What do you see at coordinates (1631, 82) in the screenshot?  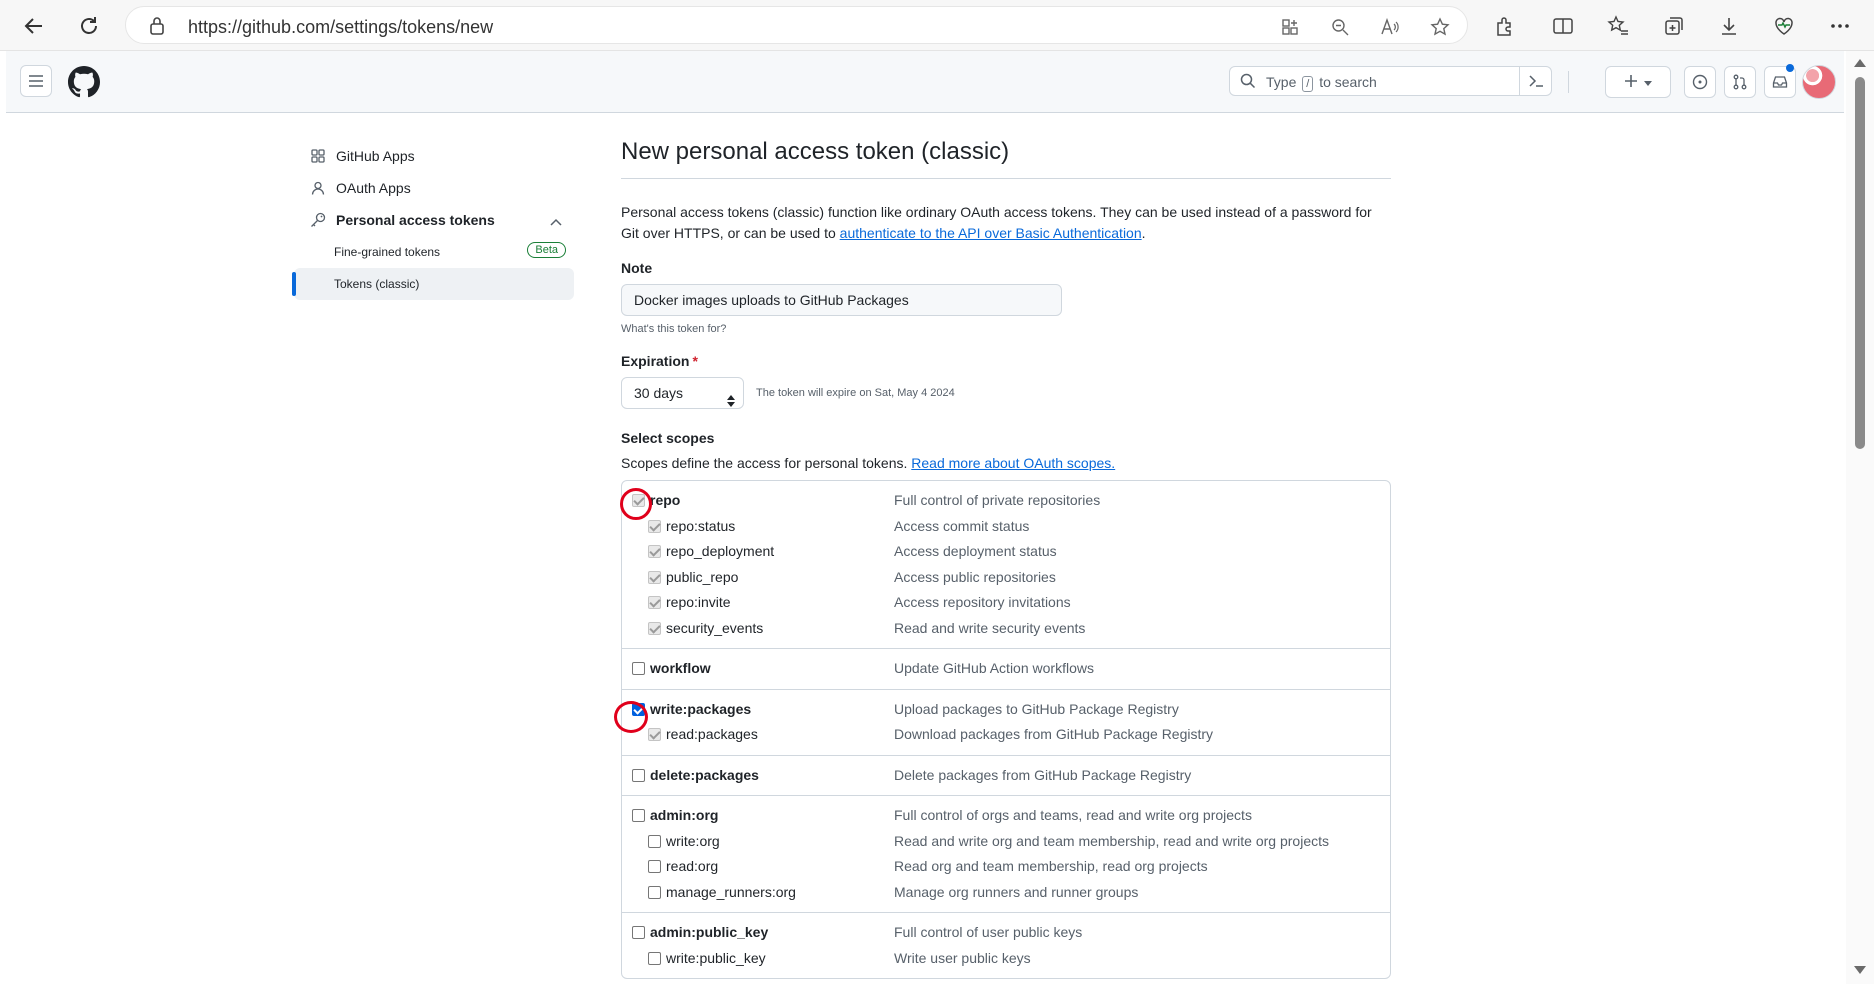 I see `plus-icon` at bounding box center [1631, 82].